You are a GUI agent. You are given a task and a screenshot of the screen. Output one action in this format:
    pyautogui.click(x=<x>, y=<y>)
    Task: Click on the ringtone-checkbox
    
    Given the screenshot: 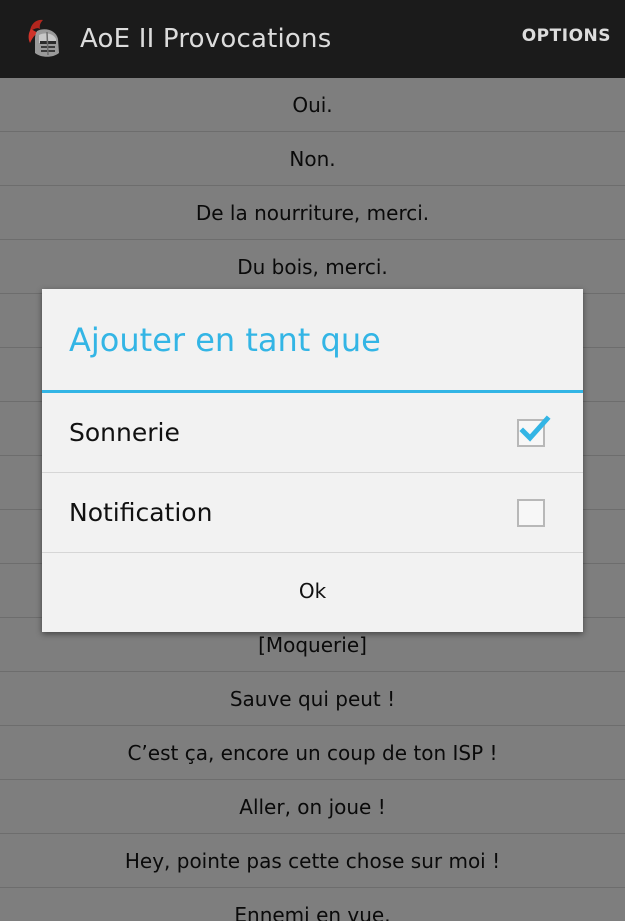 What is the action you would take?
    pyautogui.click(x=534, y=430)
    